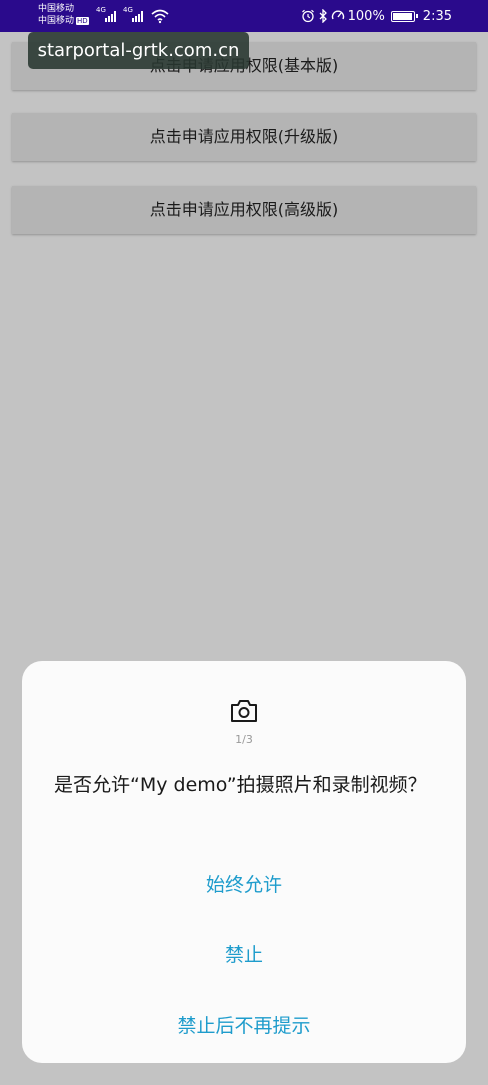 The height and width of the screenshot is (1085, 488). I want to click on battery-percentage: 100%, so click(366, 16).